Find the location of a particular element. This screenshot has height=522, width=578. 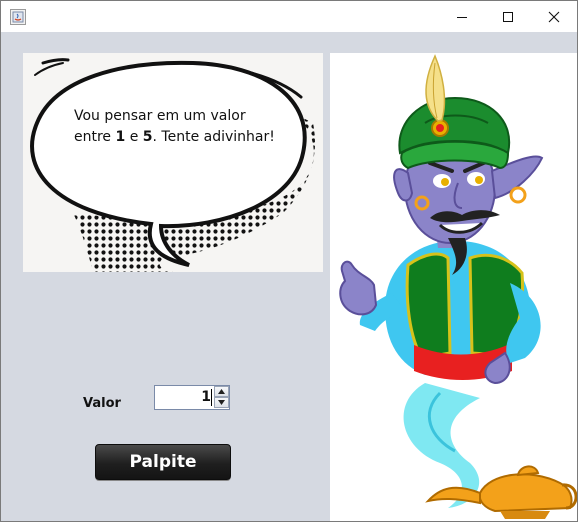

triangle-up-icon is located at coordinates (221, 391).